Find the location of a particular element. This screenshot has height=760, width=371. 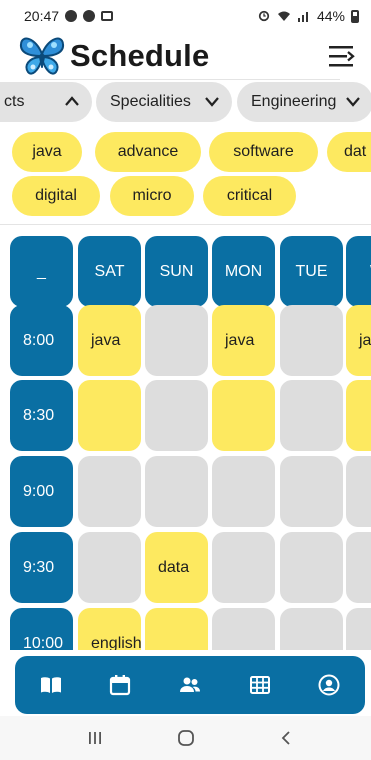

tag-chip: micro is located at coordinates (152, 196).